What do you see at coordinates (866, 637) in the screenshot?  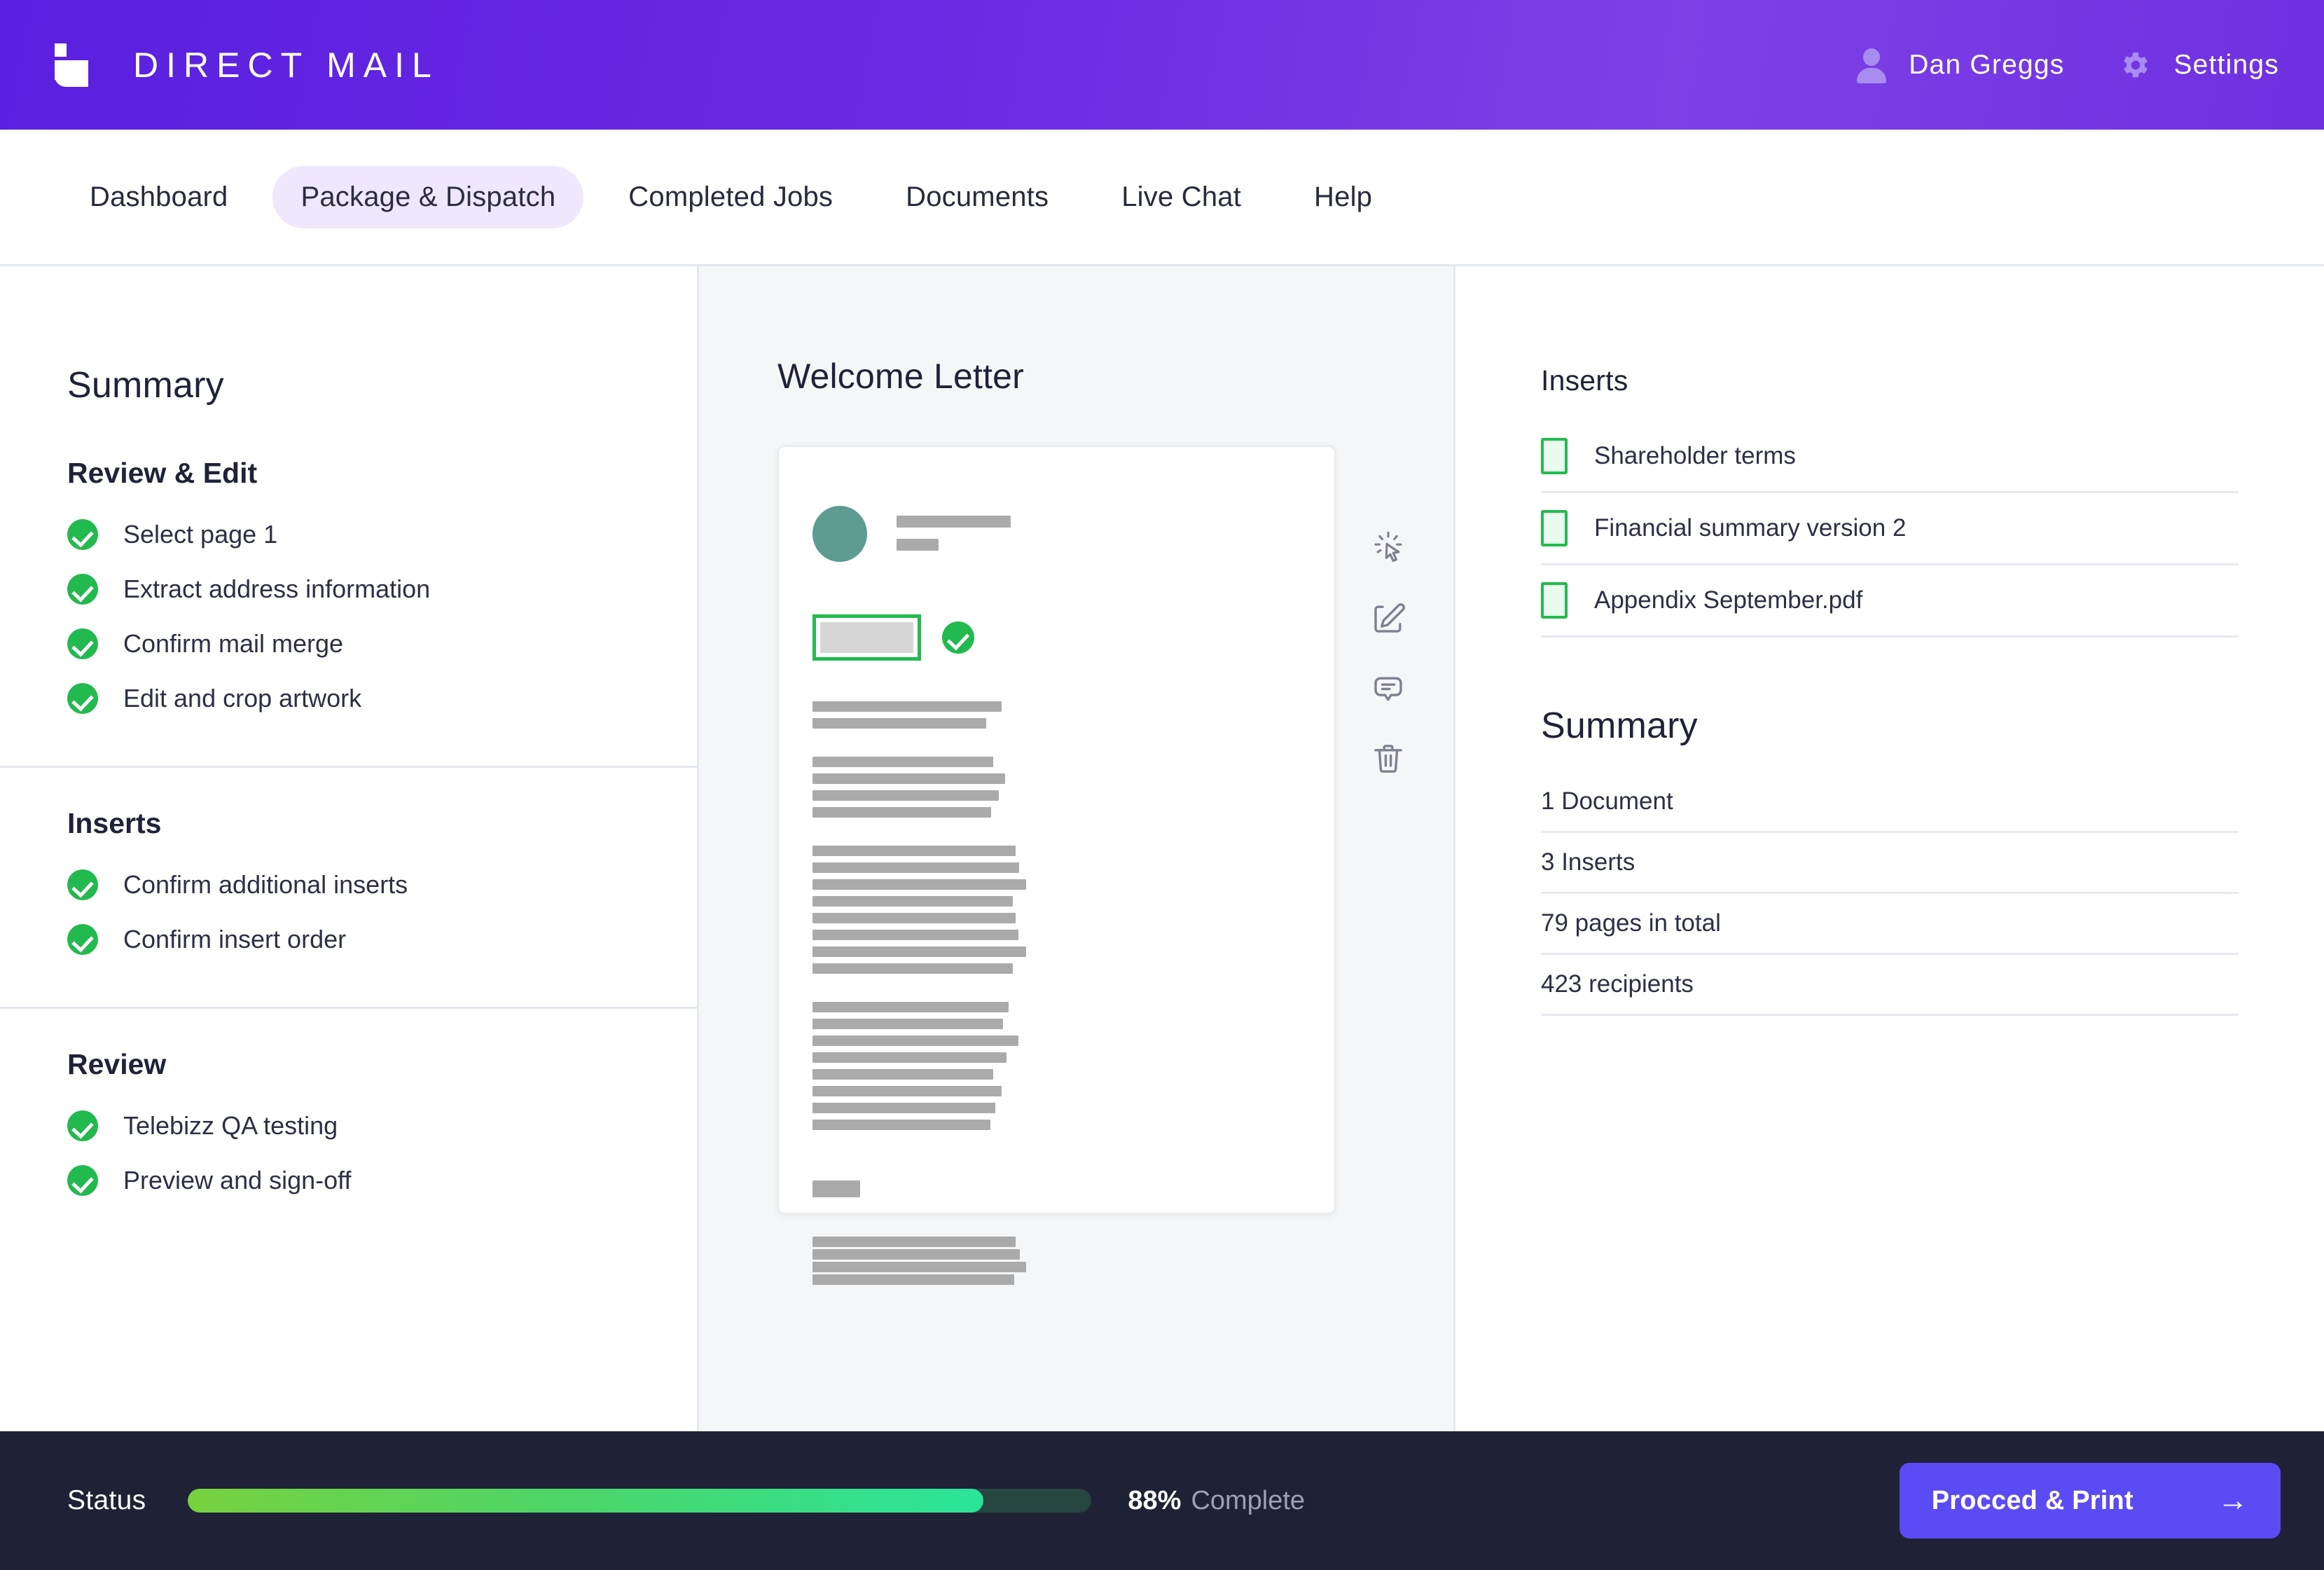 I see `address-block` at bounding box center [866, 637].